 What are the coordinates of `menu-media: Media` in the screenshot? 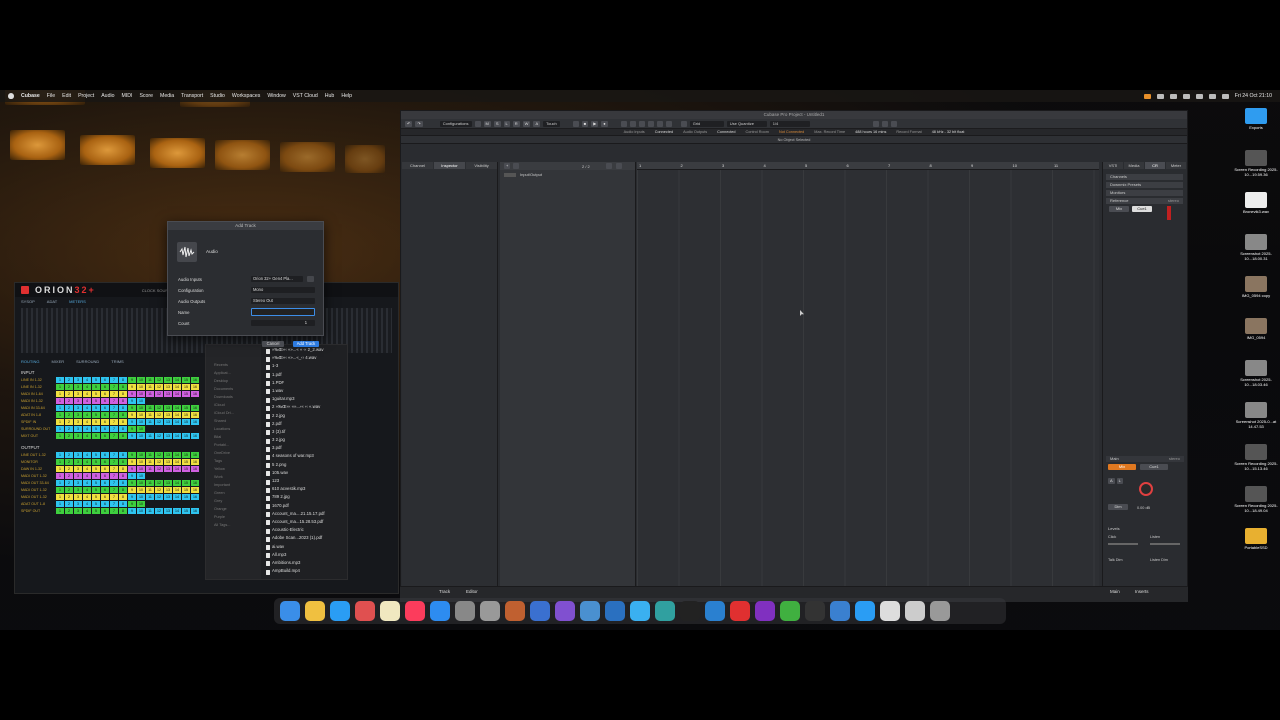 It's located at (167, 96).